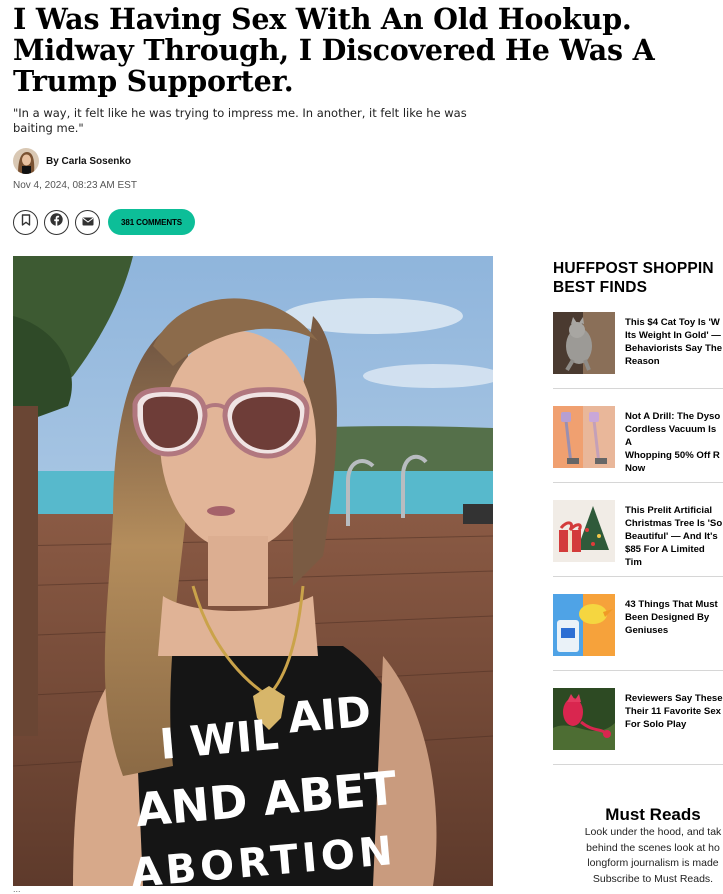 This screenshot has width=723, height=894. Describe the element at coordinates (334, 50) in the screenshot. I see `headline-line: Midway Through, I Discovered He Was A` at that location.